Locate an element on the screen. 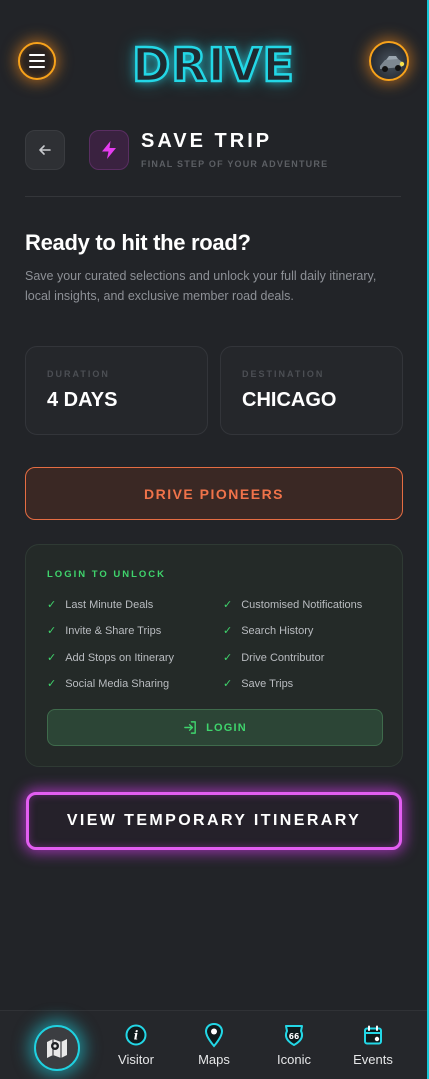 This screenshot has height=1079, width=429. intro-heading: Ready to hit the road? is located at coordinates (138, 242).